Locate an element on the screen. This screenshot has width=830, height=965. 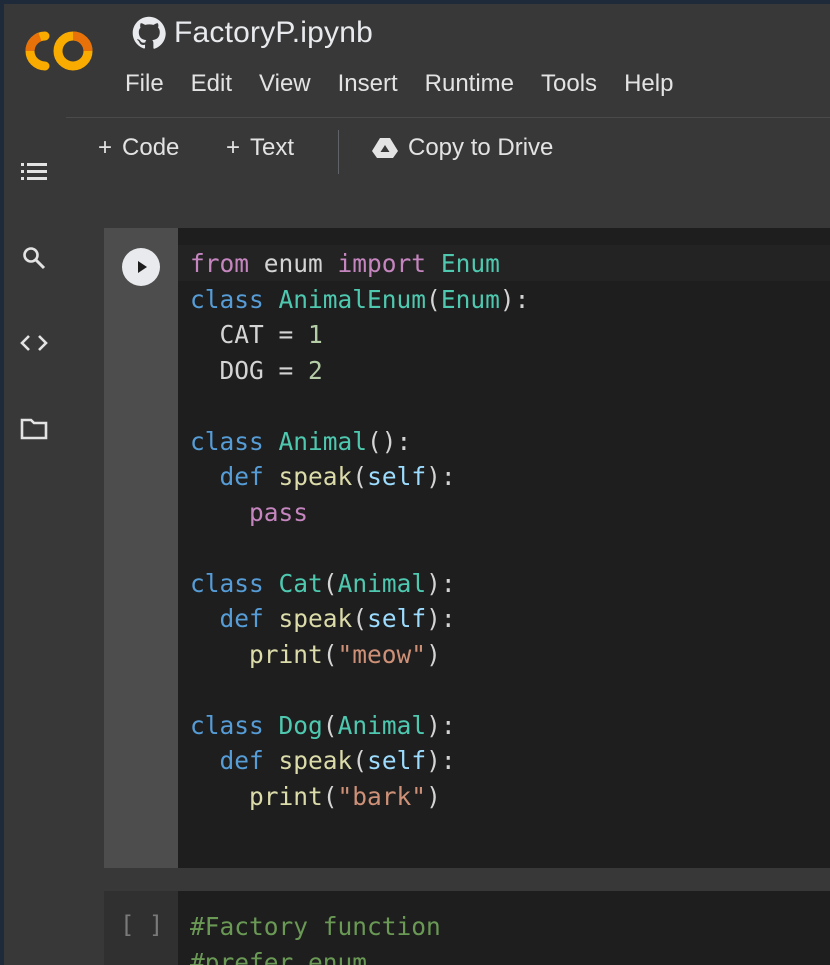
add-text-label: Text is located at coordinates (272, 147).